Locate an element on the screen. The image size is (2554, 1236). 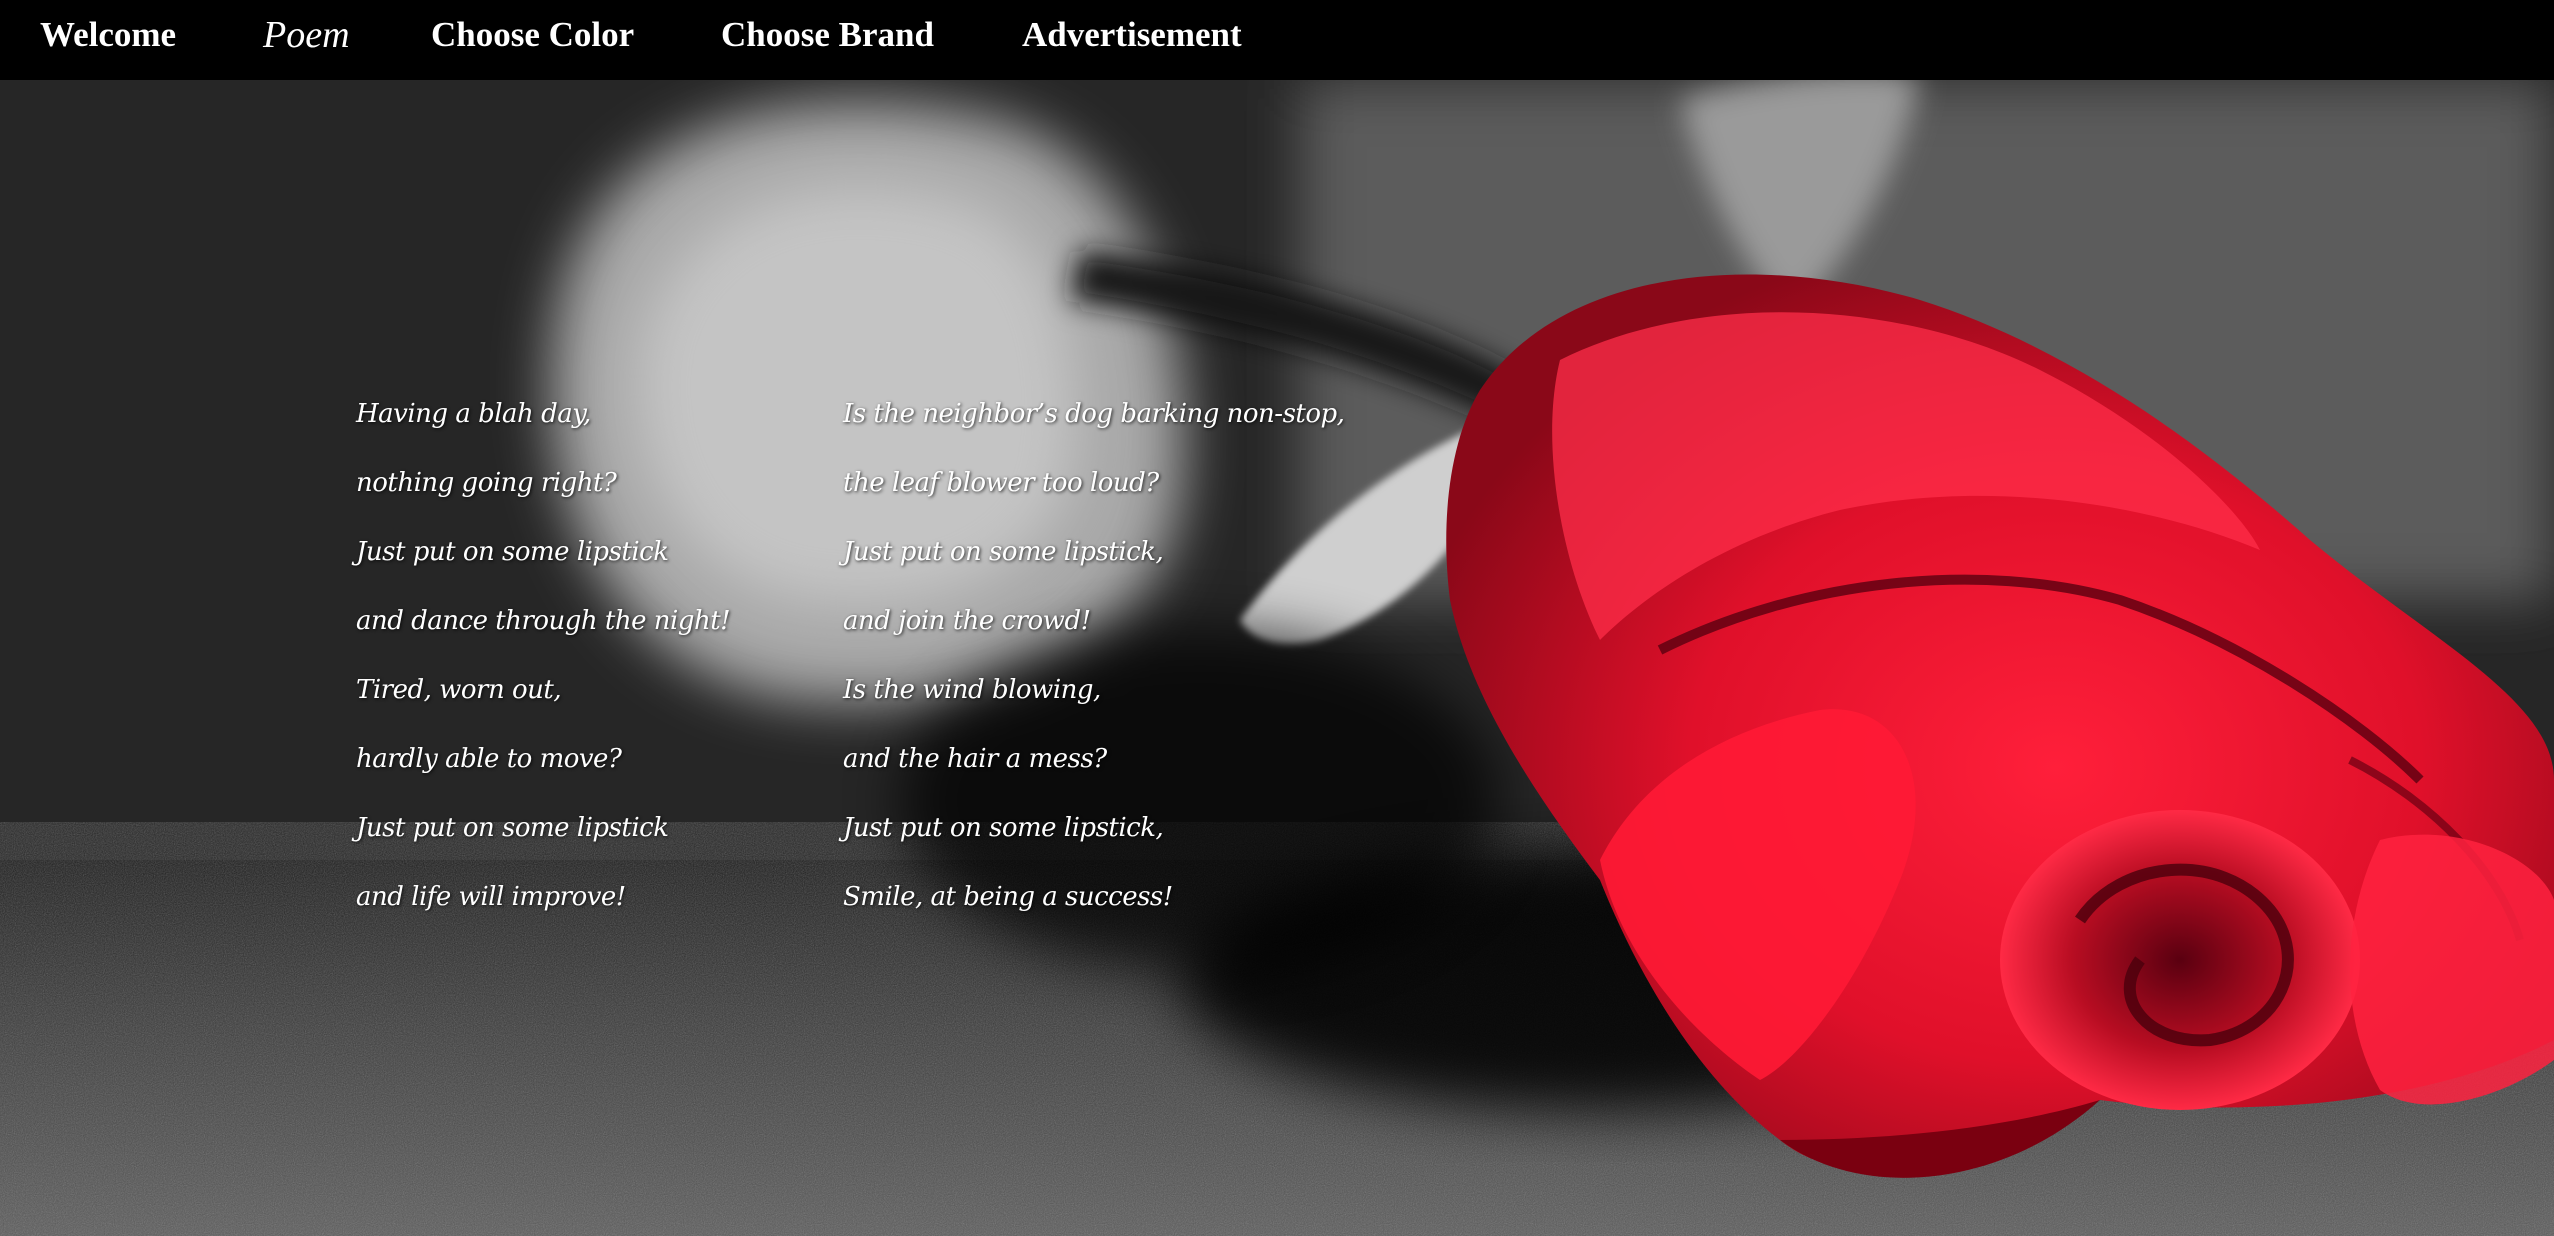
poem-line: Tired, worn out, is located at coordinates (459, 690).